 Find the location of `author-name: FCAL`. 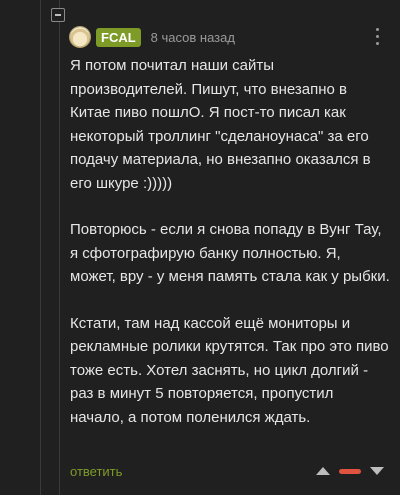

author-name: FCAL is located at coordinates (118, 37).